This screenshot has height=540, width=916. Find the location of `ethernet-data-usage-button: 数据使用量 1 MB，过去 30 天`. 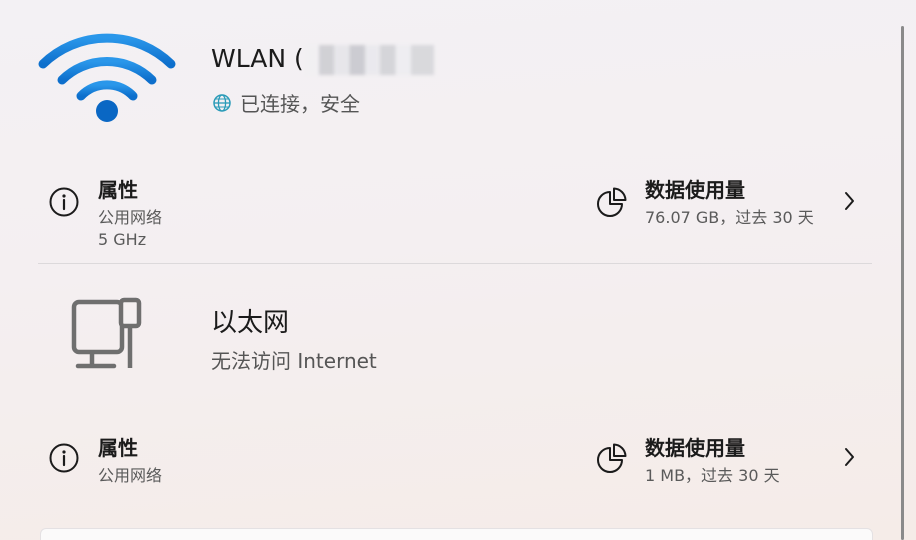

ethernet-data-usage-button: 数据使用量 1 MB，过去 30 天 is located at coordinates (731, 459).